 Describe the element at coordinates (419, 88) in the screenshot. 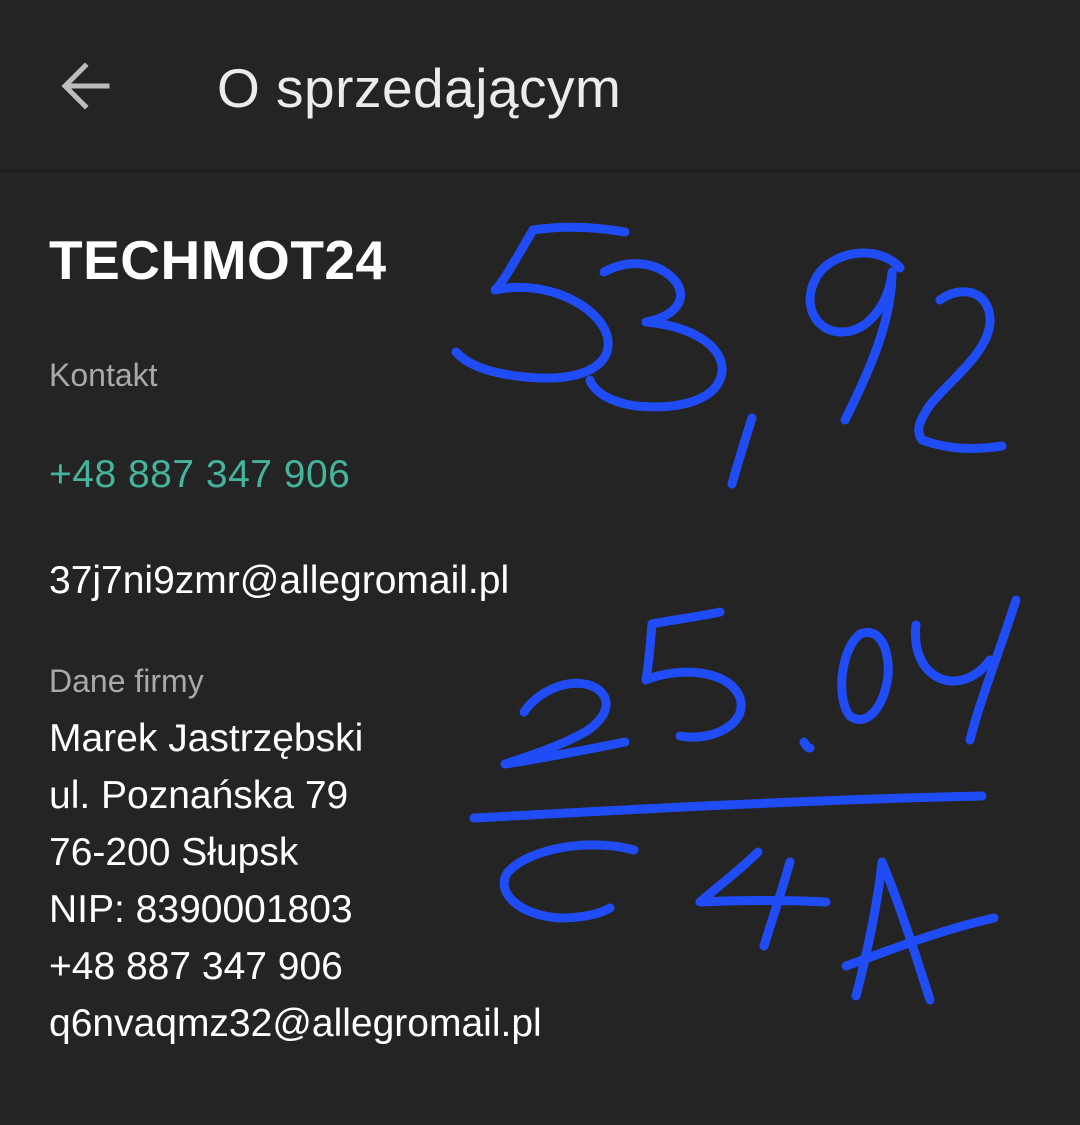

I see `page-title: O sprzedającym` at that location.